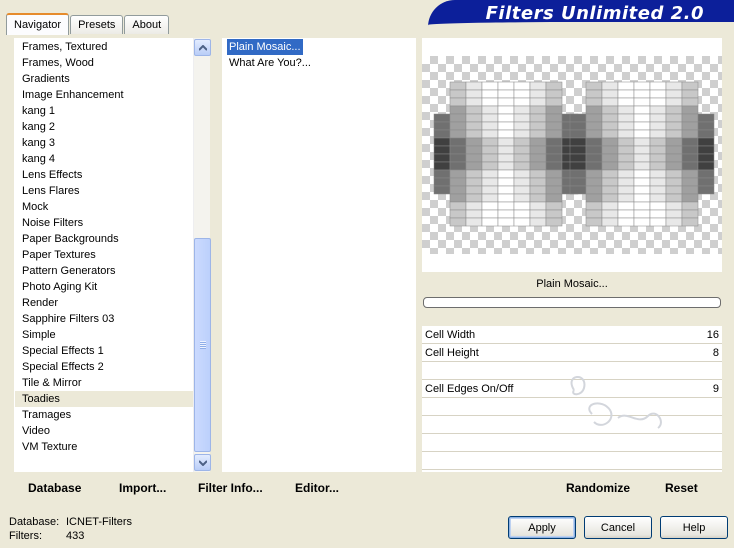  Describe the element at coordinates (598, 488) in the screenshot. I see `randomize-button: Randomize` at that location.